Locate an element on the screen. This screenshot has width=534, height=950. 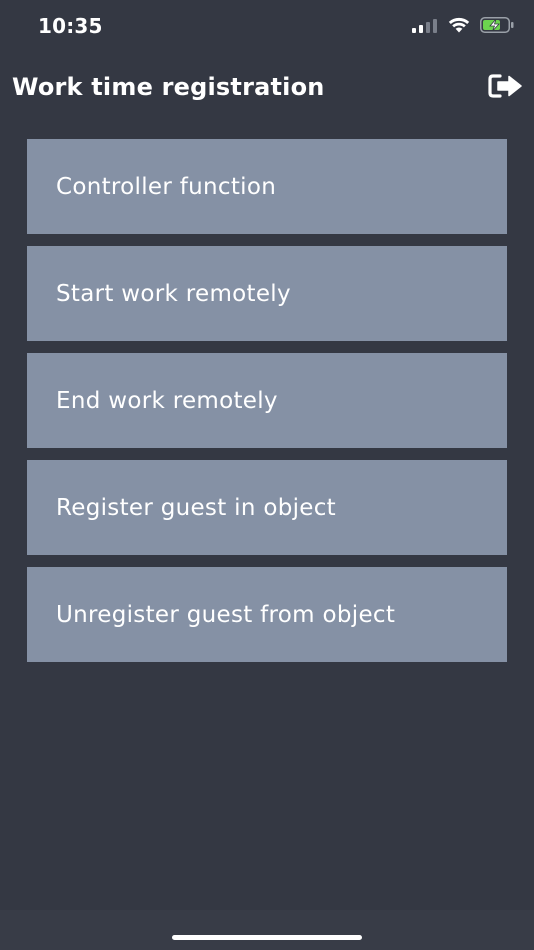
app-header: Work time registration is located at coordinates (267, 88).